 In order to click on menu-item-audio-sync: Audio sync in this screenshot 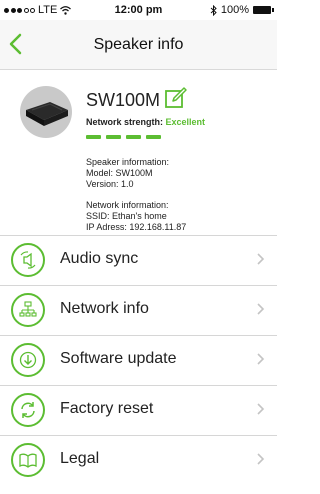, I will do `click(138, 260)`.